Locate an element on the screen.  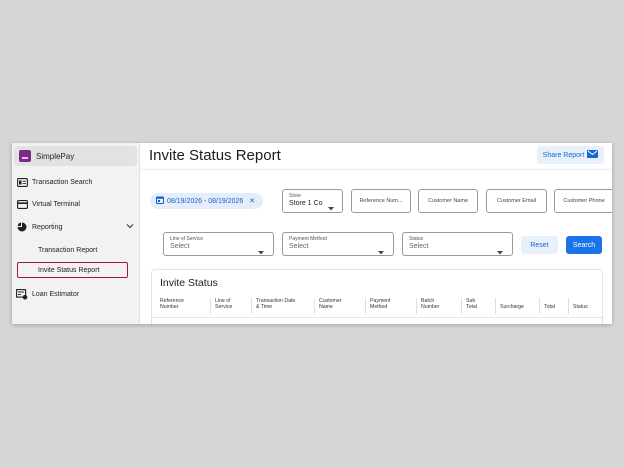
calendar-icon is located at coordinates (160, 201).